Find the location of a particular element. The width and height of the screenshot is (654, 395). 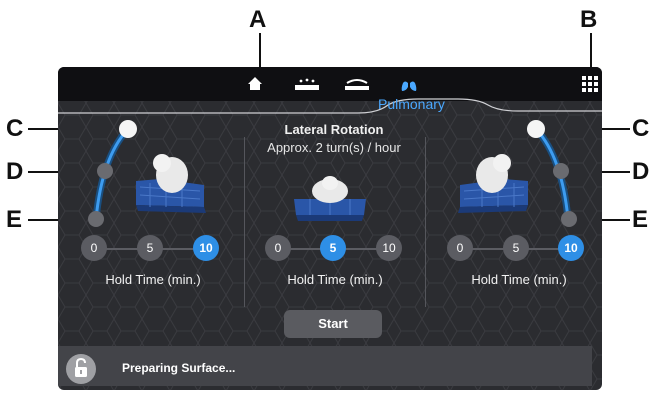

top-navigation-bar is located at coordinates (330, 84).